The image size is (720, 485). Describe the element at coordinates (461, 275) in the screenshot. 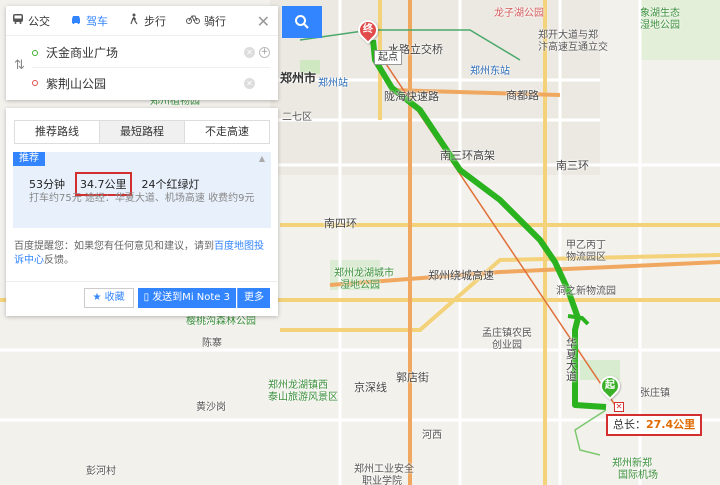

I see `map-label-raocheng: 郑州绕城高速` at that location.